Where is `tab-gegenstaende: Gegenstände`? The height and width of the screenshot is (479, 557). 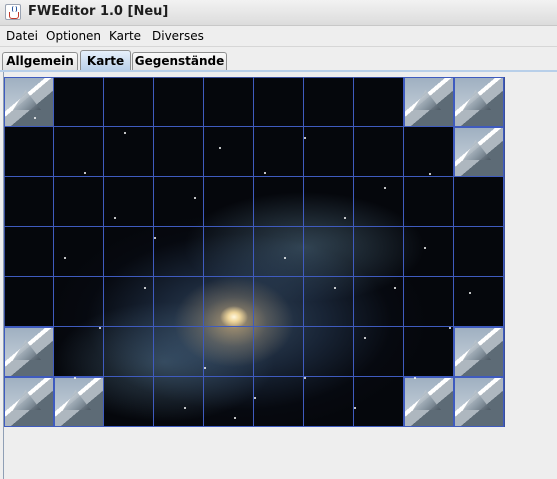
tab-gegenstaende: Gegenstände is located at coordinates (179, 61).